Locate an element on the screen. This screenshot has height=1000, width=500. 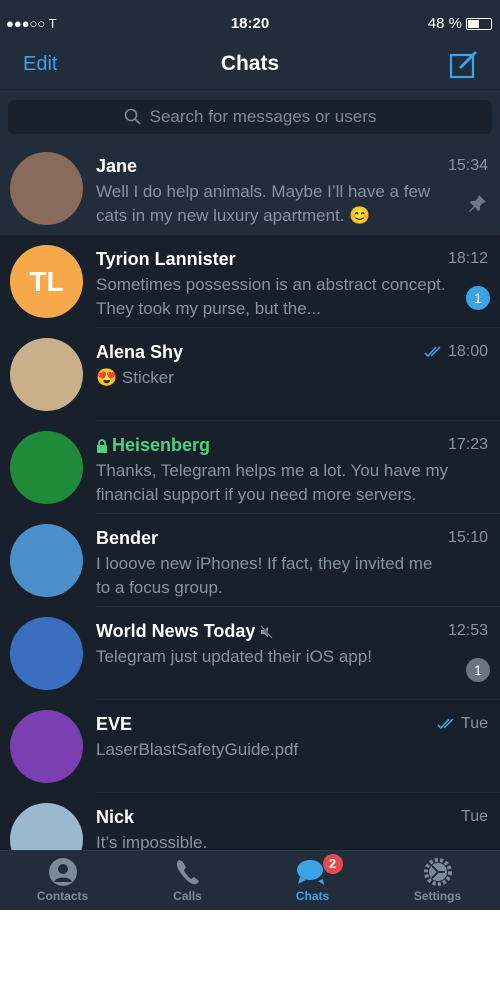
chat-name: EVE is located at coordinates (114, 724).